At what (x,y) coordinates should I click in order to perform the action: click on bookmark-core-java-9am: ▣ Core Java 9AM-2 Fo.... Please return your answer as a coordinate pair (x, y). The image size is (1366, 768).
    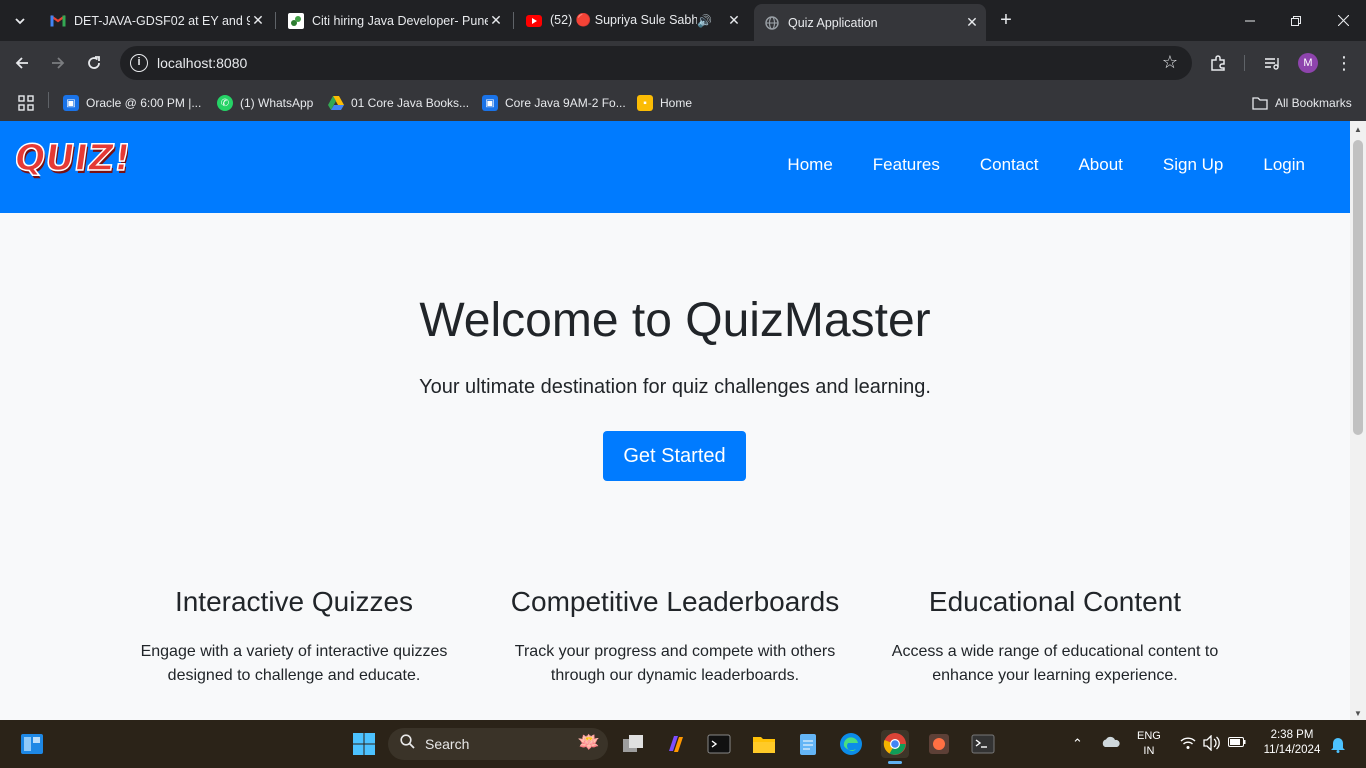
    Looking at the image, I should click on (554, 103).